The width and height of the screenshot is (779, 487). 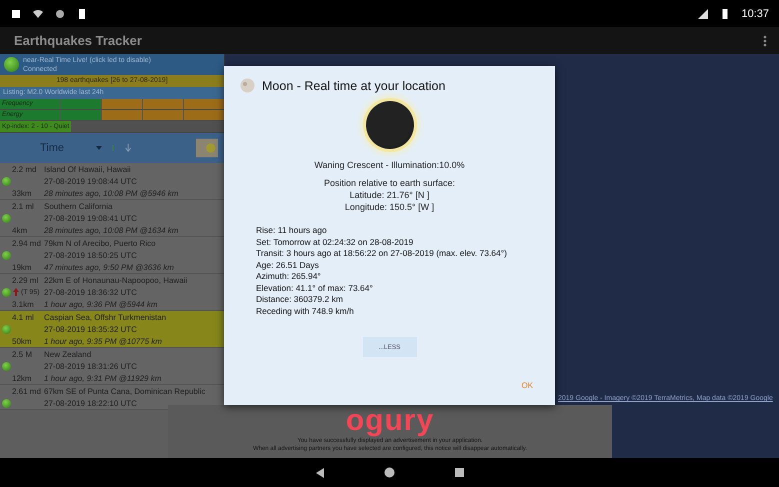 What do you see at coordinates (88, 169) in the screenshot?
I see `place-name: Island Of Hawaii, Hawaii` at bounding box center [88, 169].